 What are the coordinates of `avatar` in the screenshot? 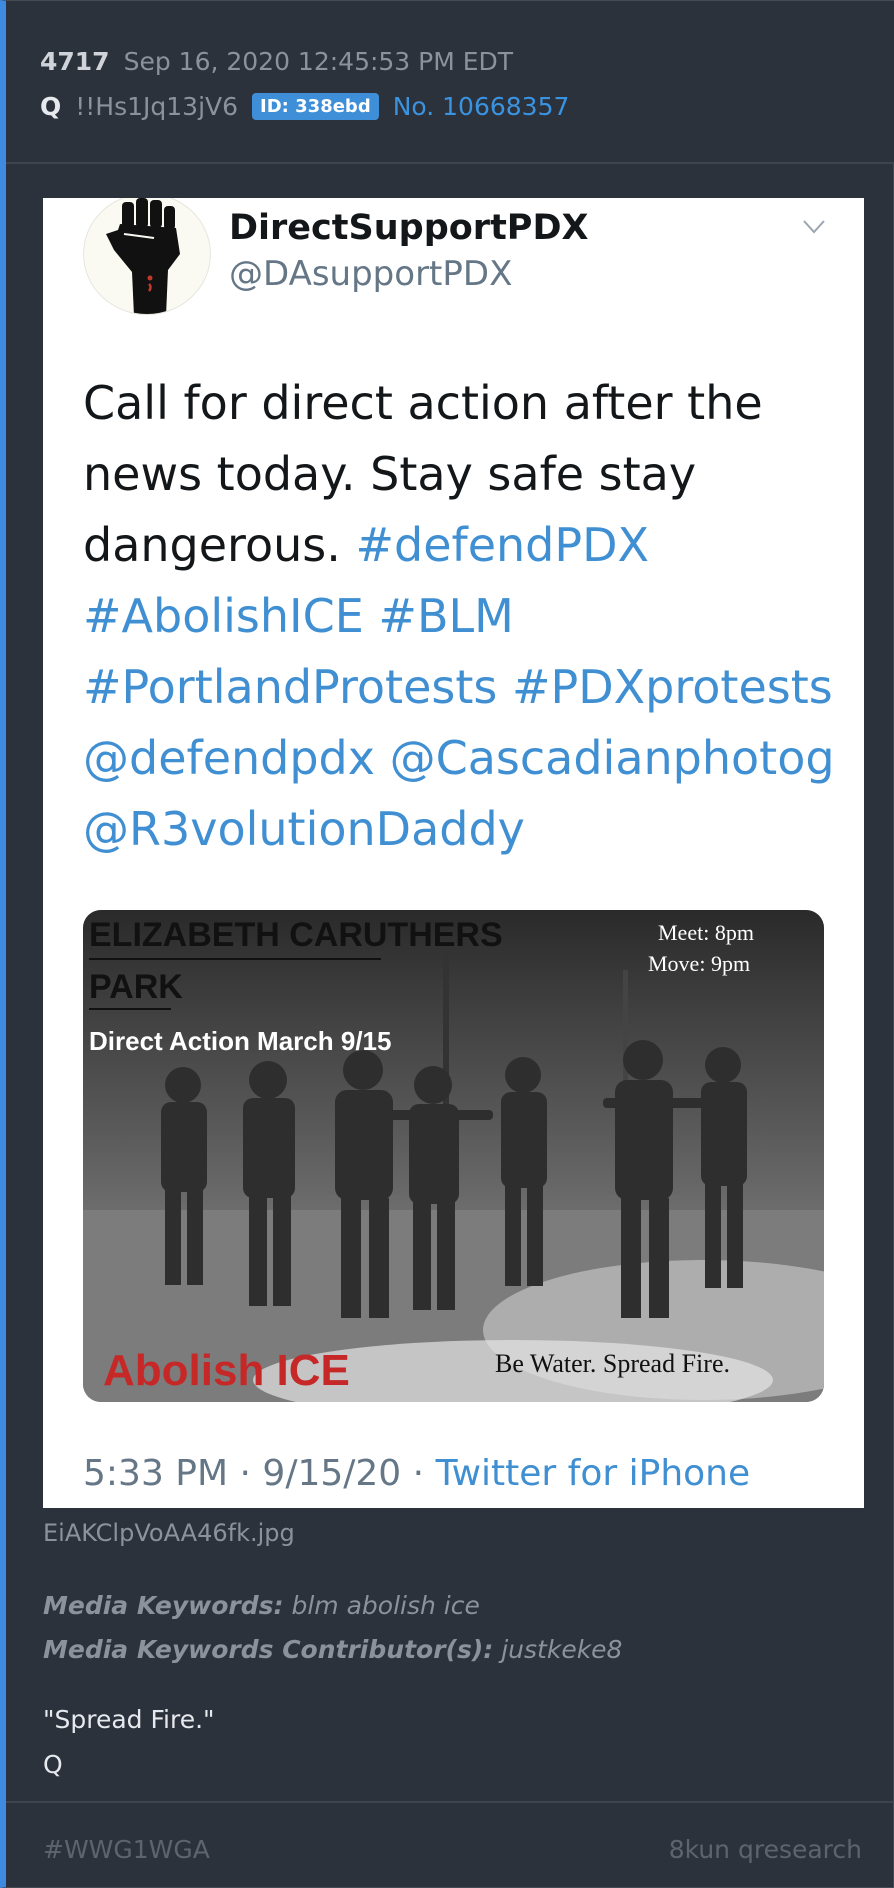 It's located at (147, 256).